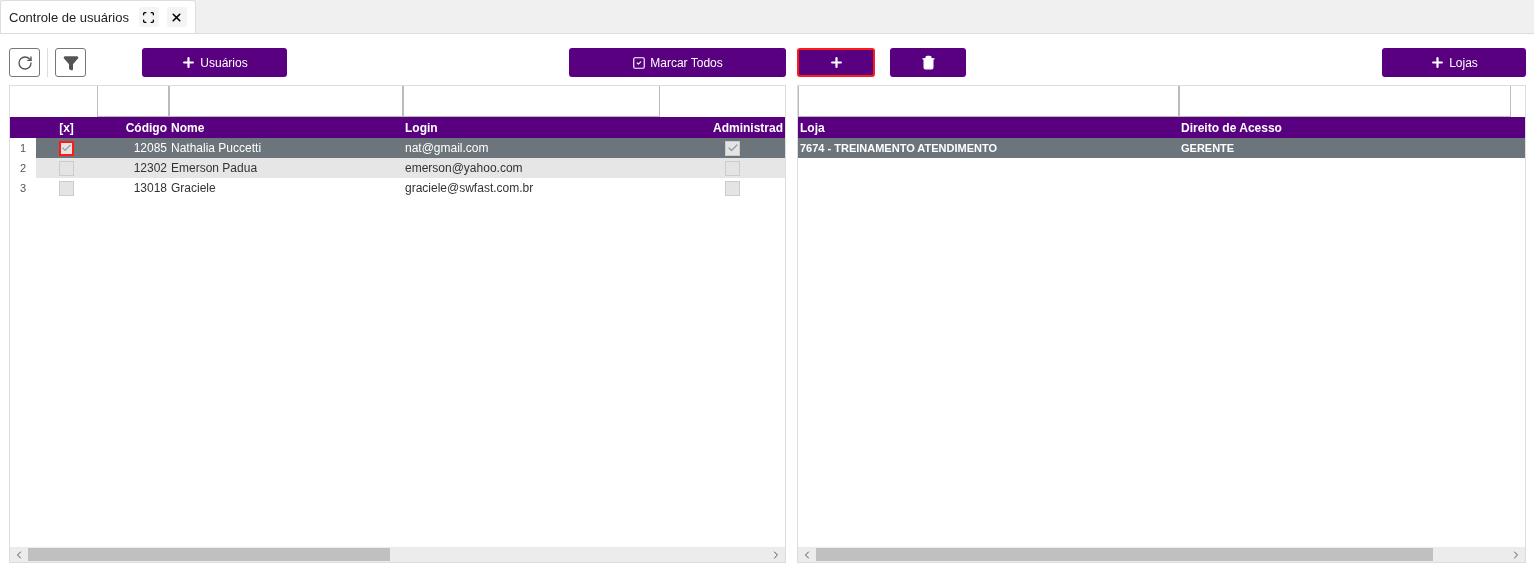 The width and height of the screenshot is (1534, 576). Describe the element at coordinates (722, 127) in the screenshot. I see `column-header: Administrad` at that location.